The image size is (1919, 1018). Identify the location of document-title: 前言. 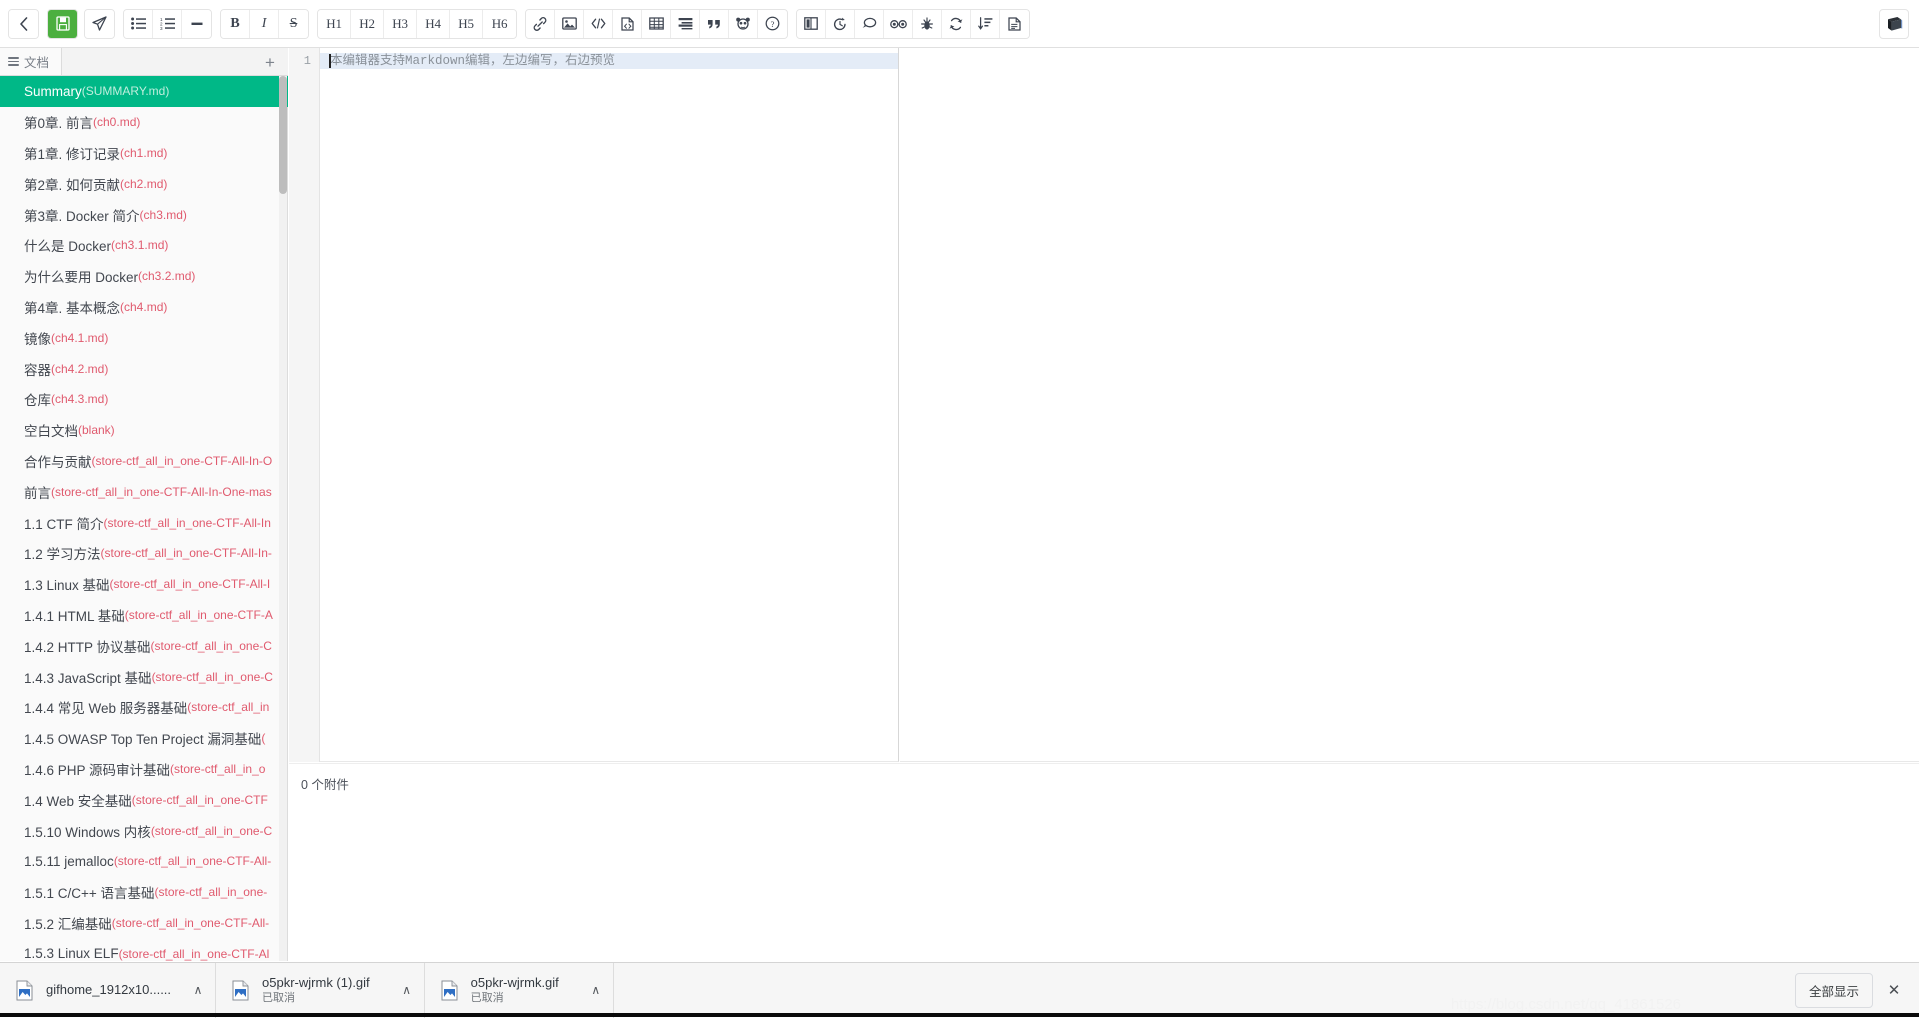
(37, 493).